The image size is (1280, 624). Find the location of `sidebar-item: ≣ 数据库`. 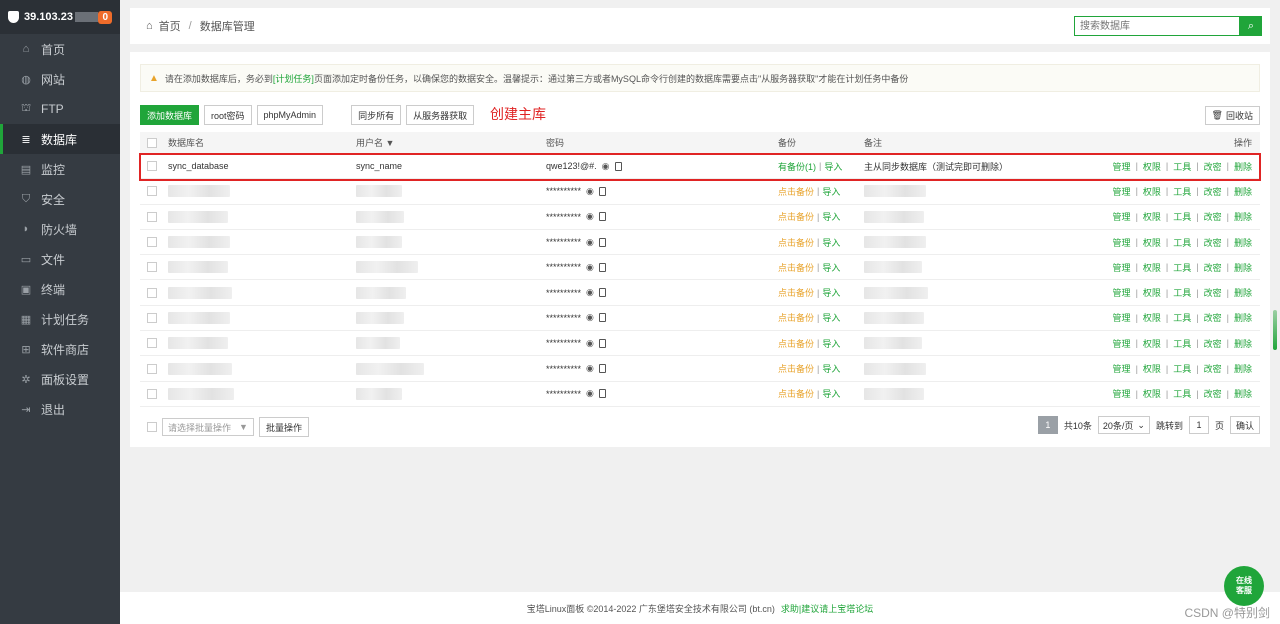

sidebar-item: ≣ 数据库 is located at coordinates (60, 139).